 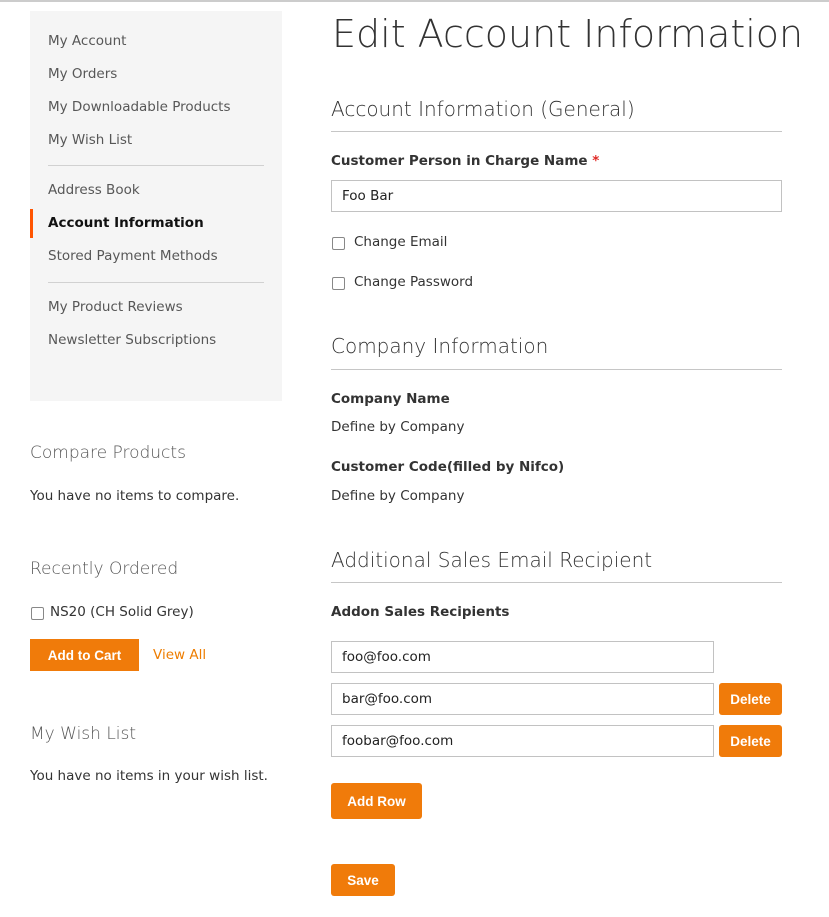 I want to click on company-name-value: Define by Company, so click(x=398, y=427).